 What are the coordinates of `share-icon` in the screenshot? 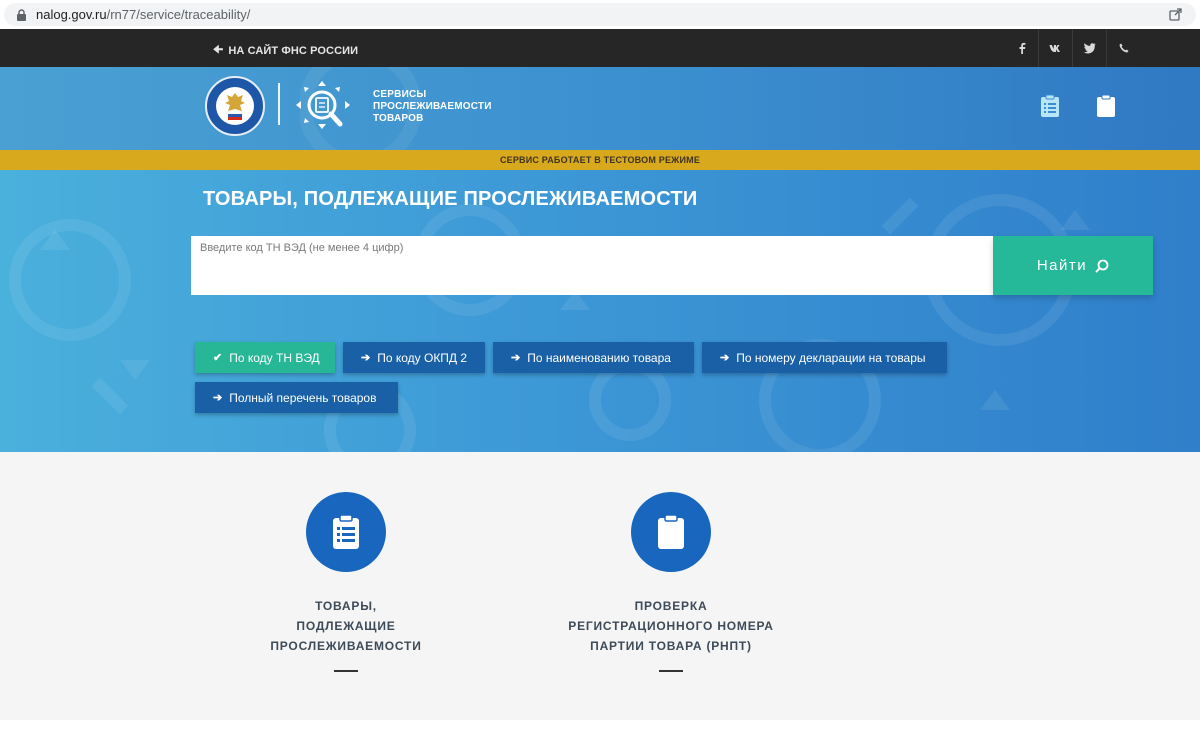 It's located at (1175, 14).